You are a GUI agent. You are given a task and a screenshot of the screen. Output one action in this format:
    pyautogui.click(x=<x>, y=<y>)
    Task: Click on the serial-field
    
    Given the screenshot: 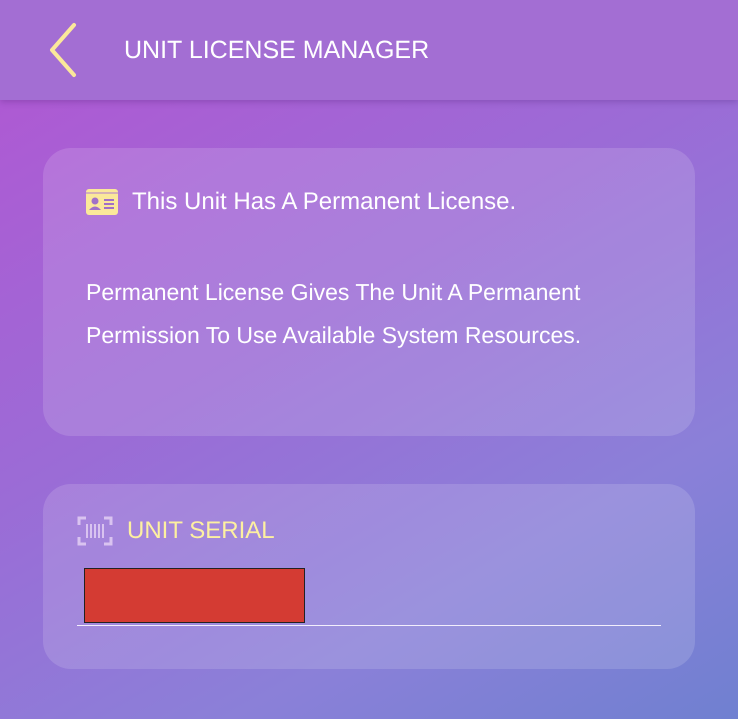 What is the action you would take?
    pyautogui.click(x=369, y=597)
    